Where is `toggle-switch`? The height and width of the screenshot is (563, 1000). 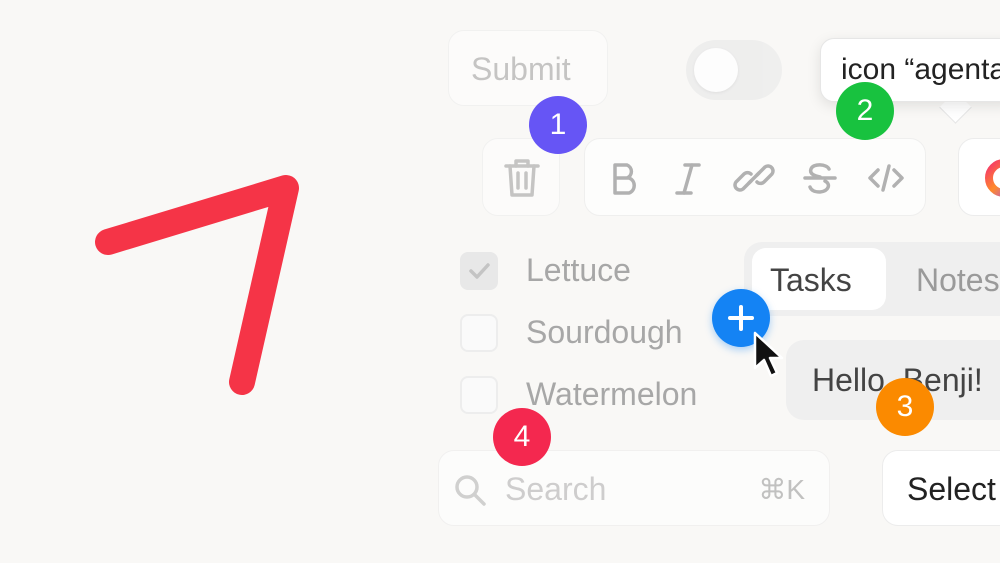 toggle-switch is located at coordinates (734, 70).